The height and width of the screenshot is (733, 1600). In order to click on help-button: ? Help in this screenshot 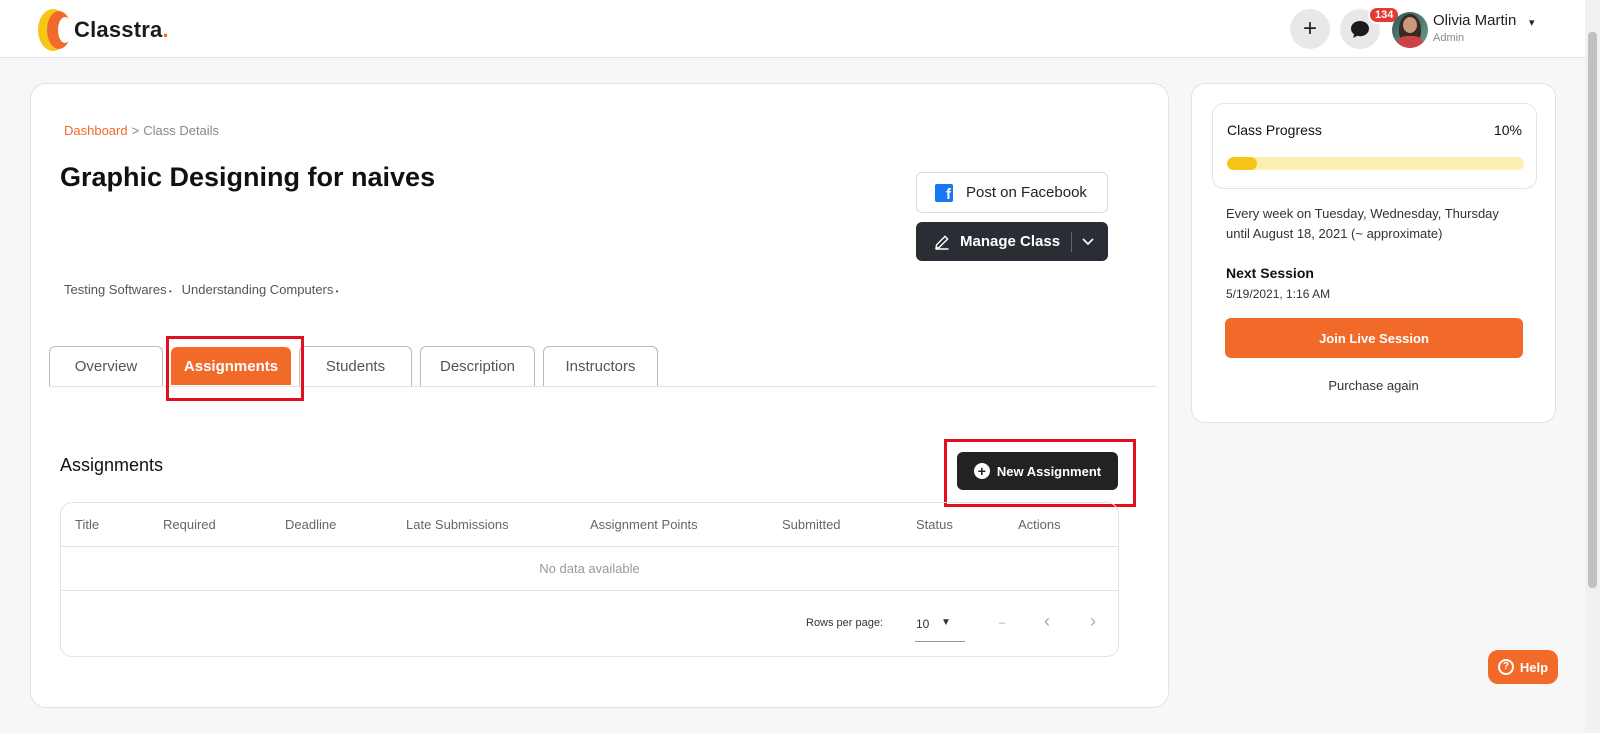, I will do `click(1523, 667)`.